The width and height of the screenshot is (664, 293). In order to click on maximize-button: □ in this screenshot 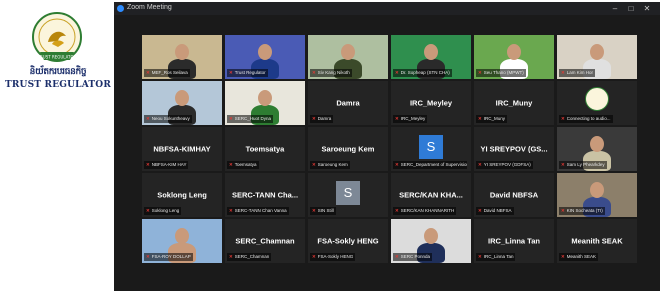, I will do `click(631, 8)`.